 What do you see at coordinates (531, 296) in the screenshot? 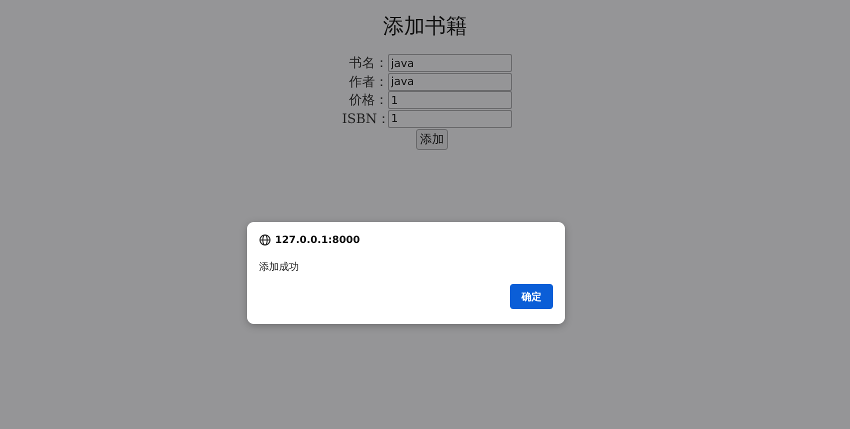
I see `ok-button: 确定` at bounding box center [531, 296].